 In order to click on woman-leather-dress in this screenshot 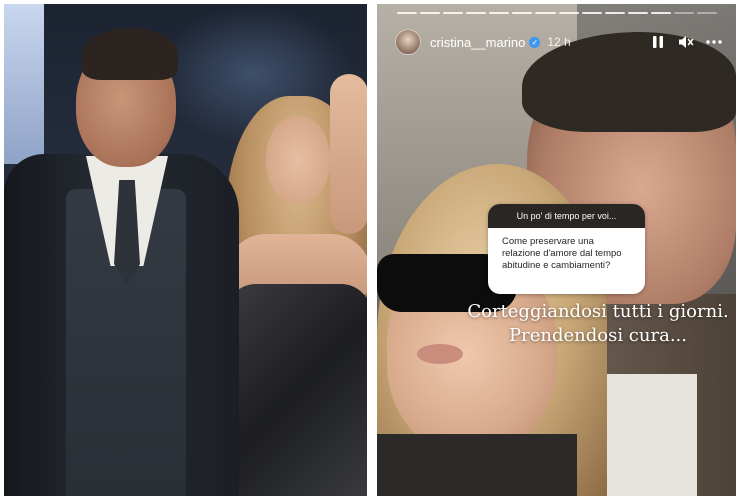, I will do `click(296, 390)`.